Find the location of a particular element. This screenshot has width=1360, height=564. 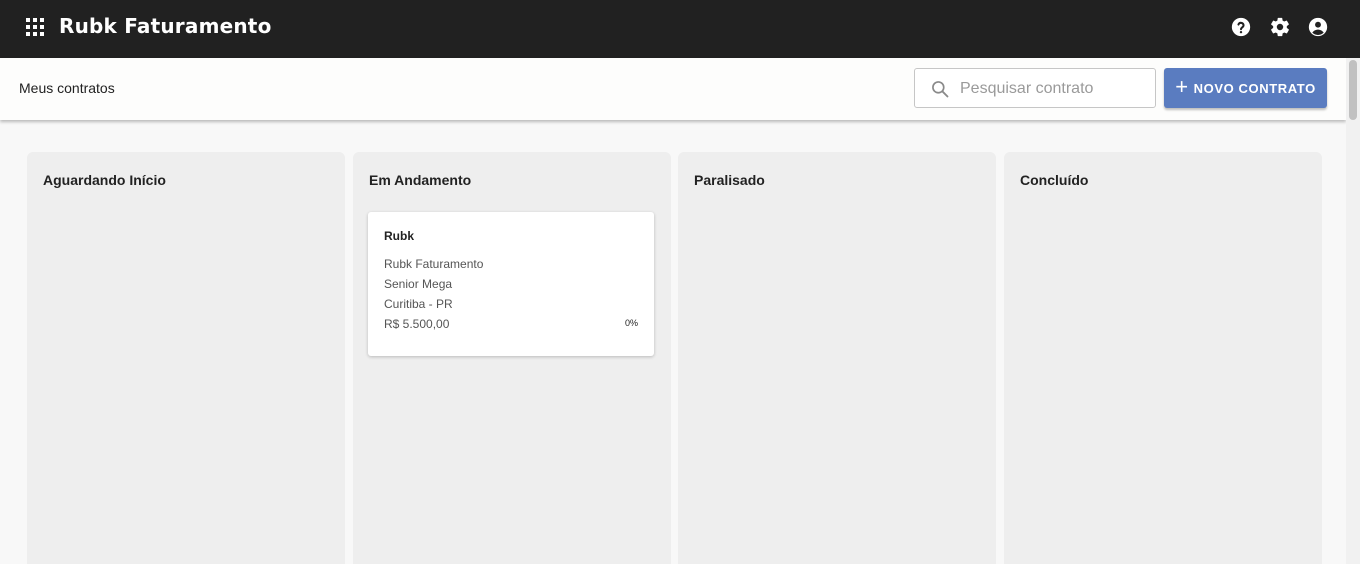

card-system: Senior Mega is located at coordinates (418, 284).